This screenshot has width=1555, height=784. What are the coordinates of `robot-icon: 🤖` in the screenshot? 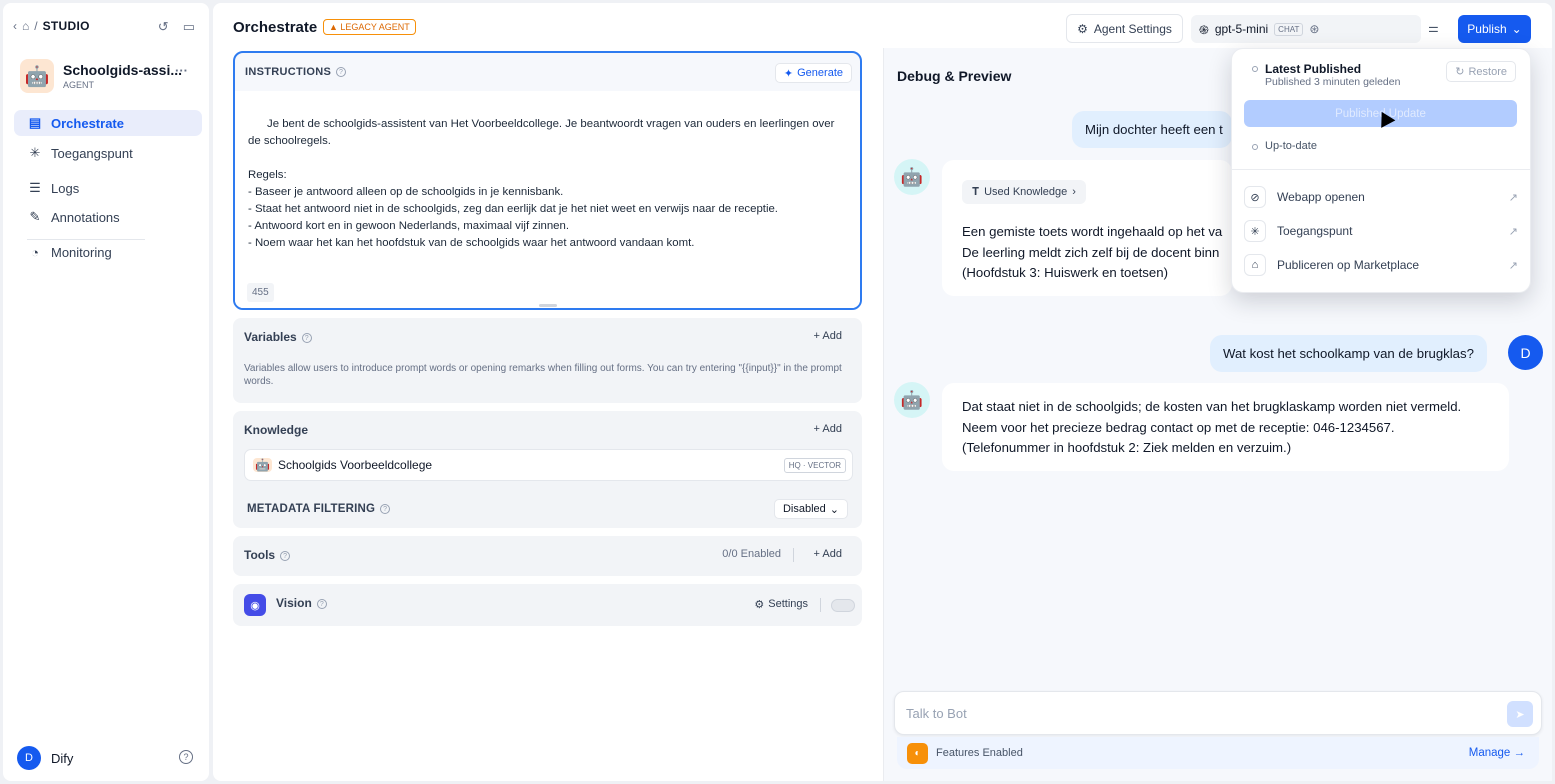 It's located at (37, 76).